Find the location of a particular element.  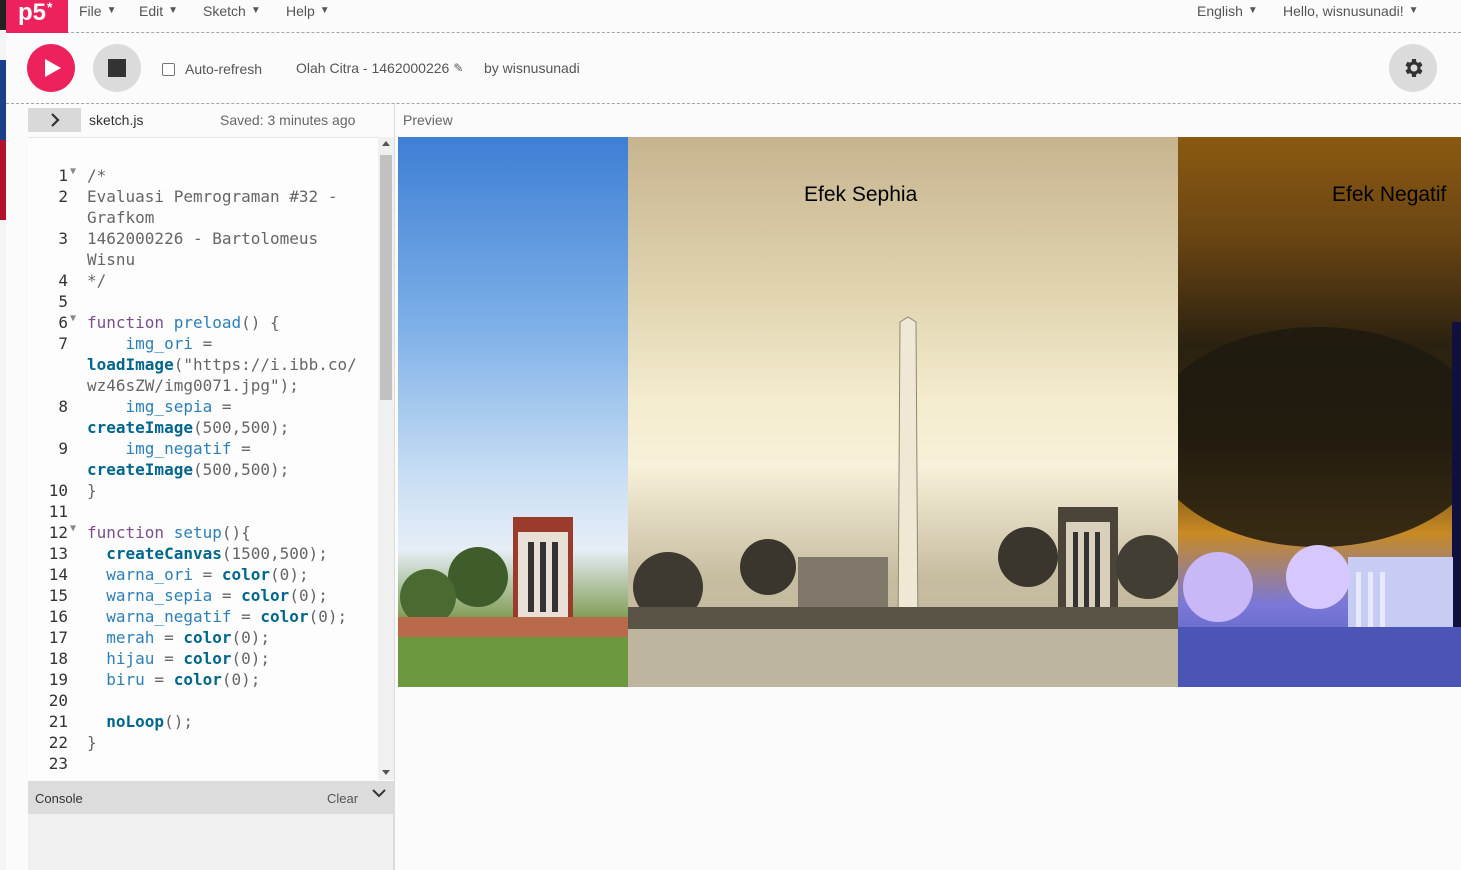

menu-help: Help ▼ is located at coordinates (308, 11).